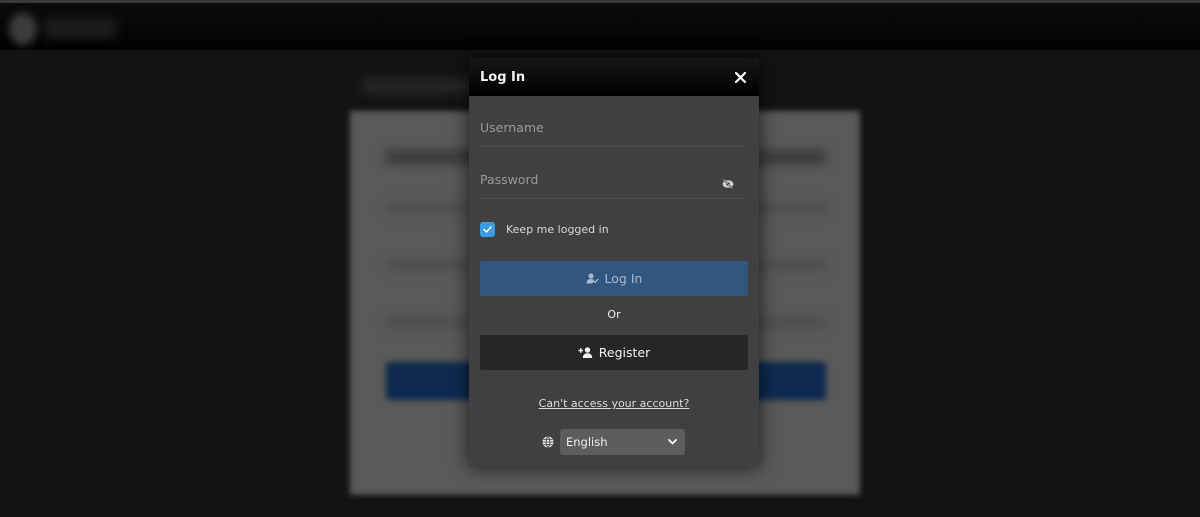 The width and height of the screenshot is (1200, 517). What do you see at coordinates (614, 314) in the screenshot?
I see `or-separator: Or` at bounding box center [614, 314].